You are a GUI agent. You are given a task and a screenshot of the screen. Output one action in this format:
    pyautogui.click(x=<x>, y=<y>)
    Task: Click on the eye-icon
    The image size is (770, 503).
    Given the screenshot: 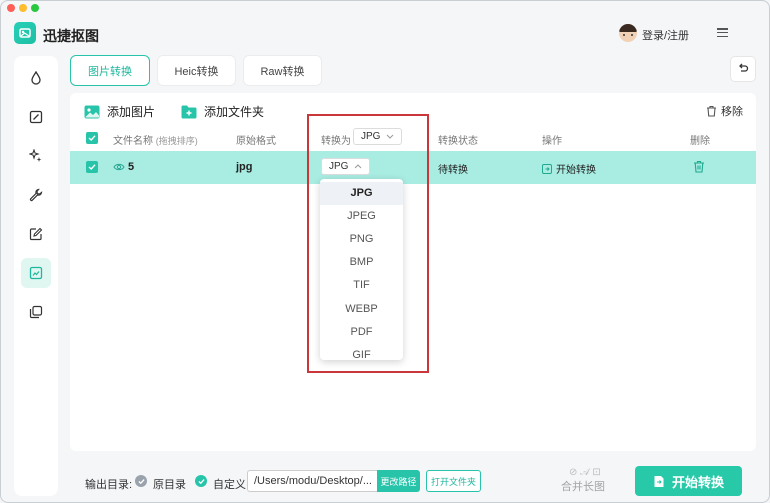 What is the action you would take?
    pyautogui.click(x=119, y=167)
    